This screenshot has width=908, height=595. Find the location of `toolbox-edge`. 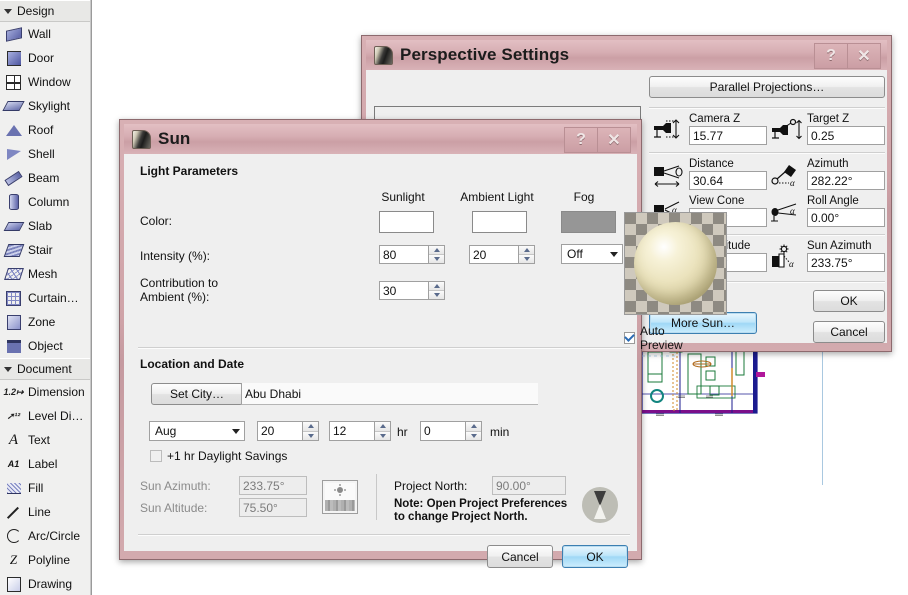

toolbox-edge is located at coordinates (90, 297).